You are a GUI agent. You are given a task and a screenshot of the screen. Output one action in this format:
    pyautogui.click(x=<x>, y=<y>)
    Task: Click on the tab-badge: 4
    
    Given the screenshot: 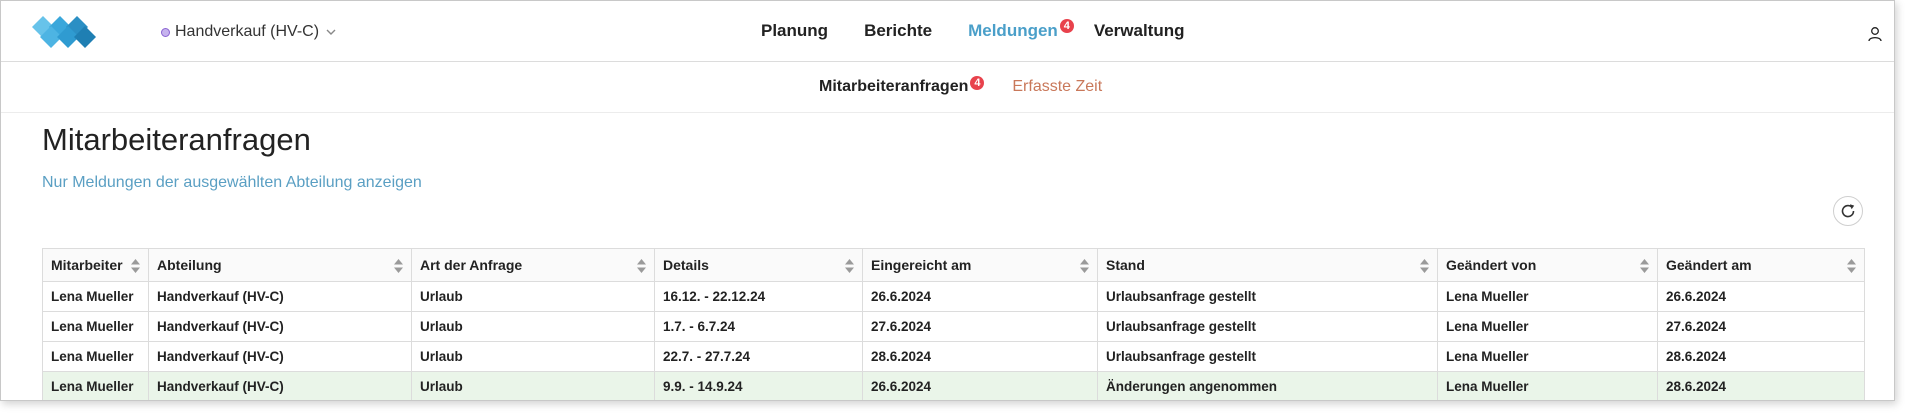 What is the action you would take?
    pyautogui.click(x=977, y=83)
    